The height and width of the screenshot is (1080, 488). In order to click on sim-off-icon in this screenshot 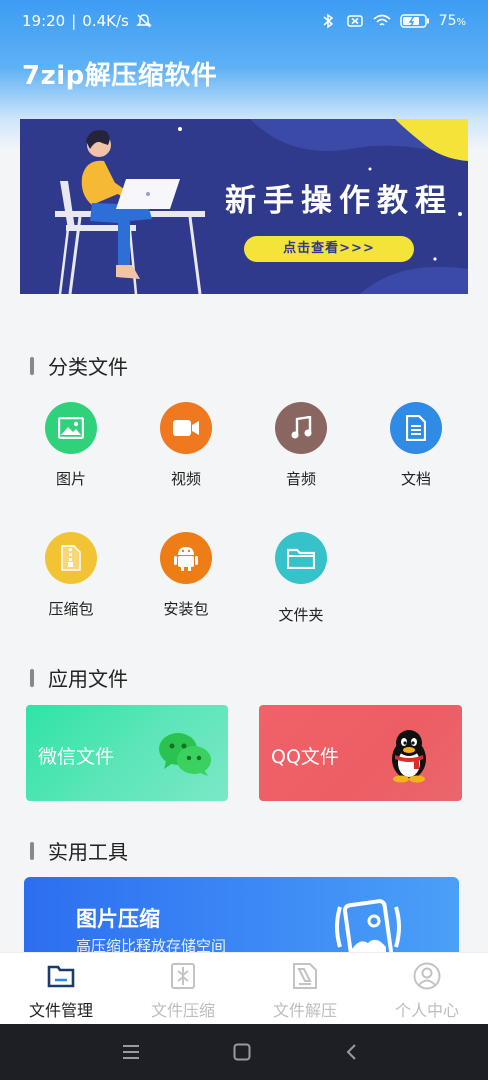, I will do `click(354, 21)`.